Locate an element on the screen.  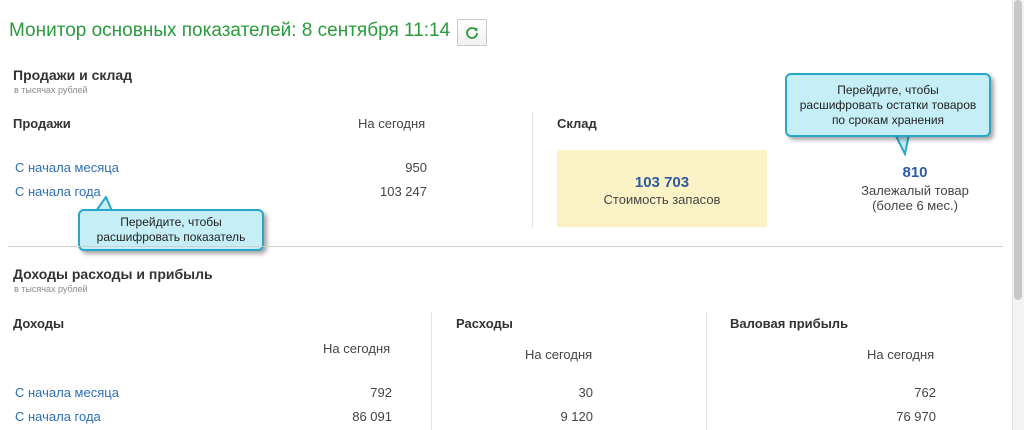
stale-stock-label: Залежалый товар (более 6 мес.) is located at coordinates (915, 198).